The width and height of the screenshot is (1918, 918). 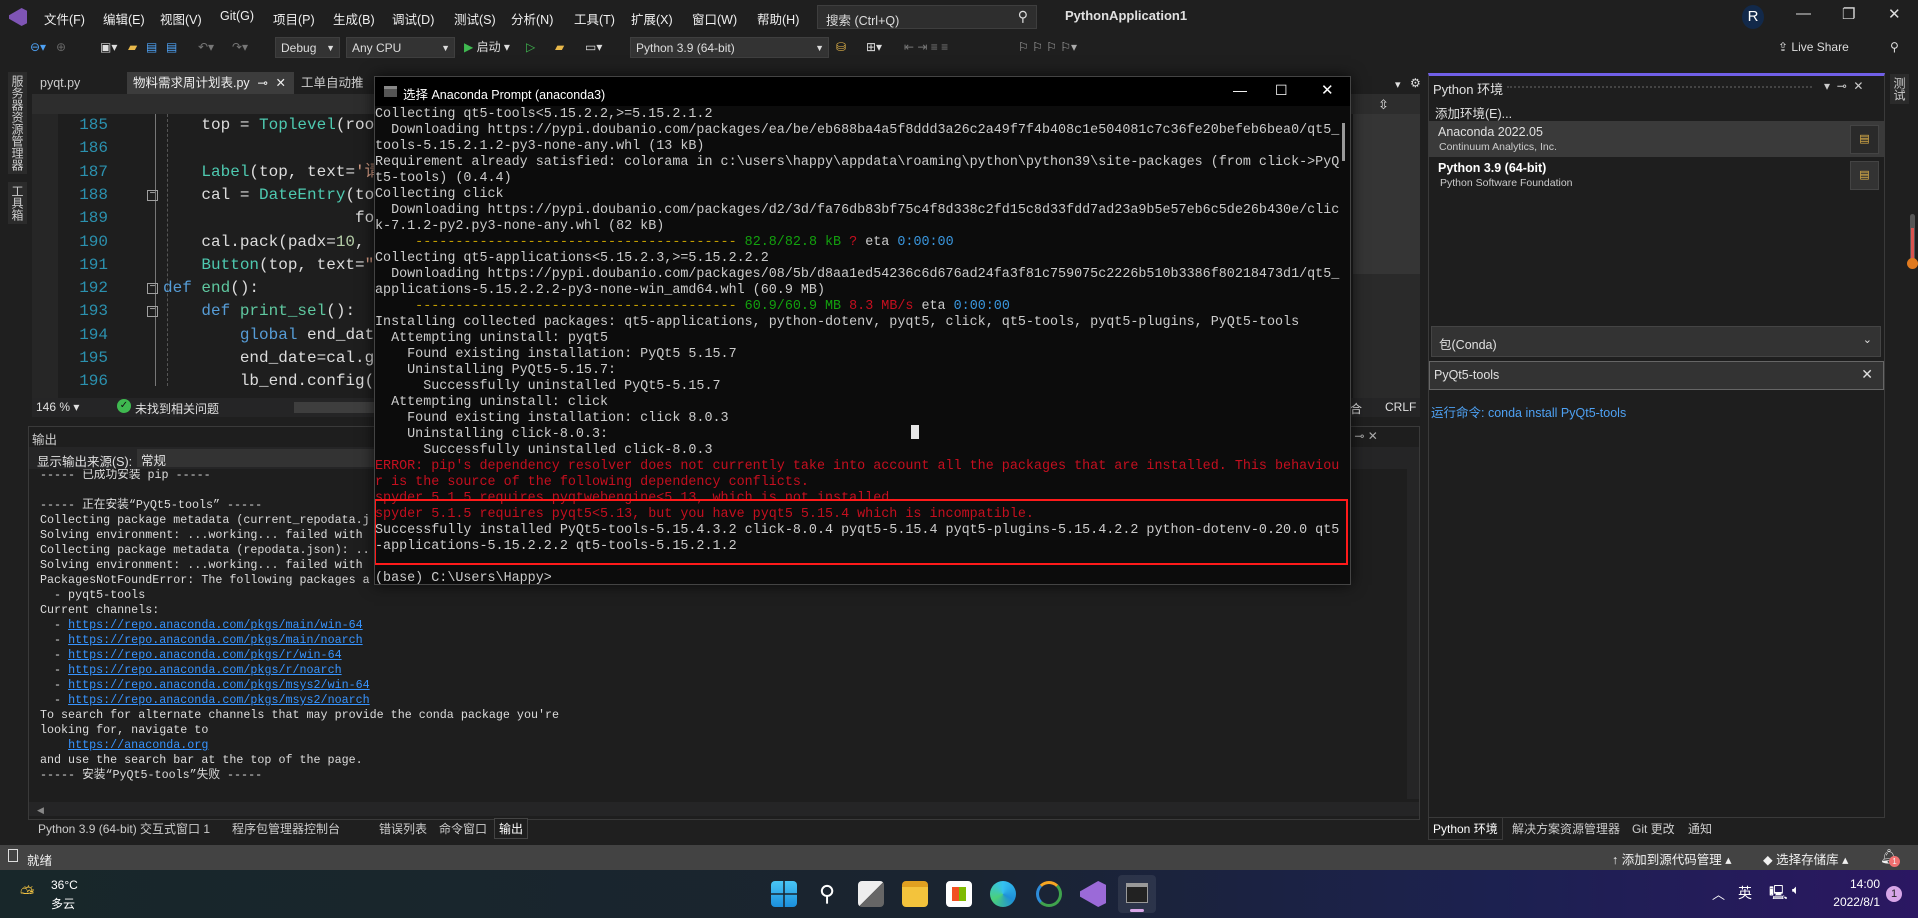 I want to click on start-button: ▶ 启动 ▾, so click(x=487, y=47).